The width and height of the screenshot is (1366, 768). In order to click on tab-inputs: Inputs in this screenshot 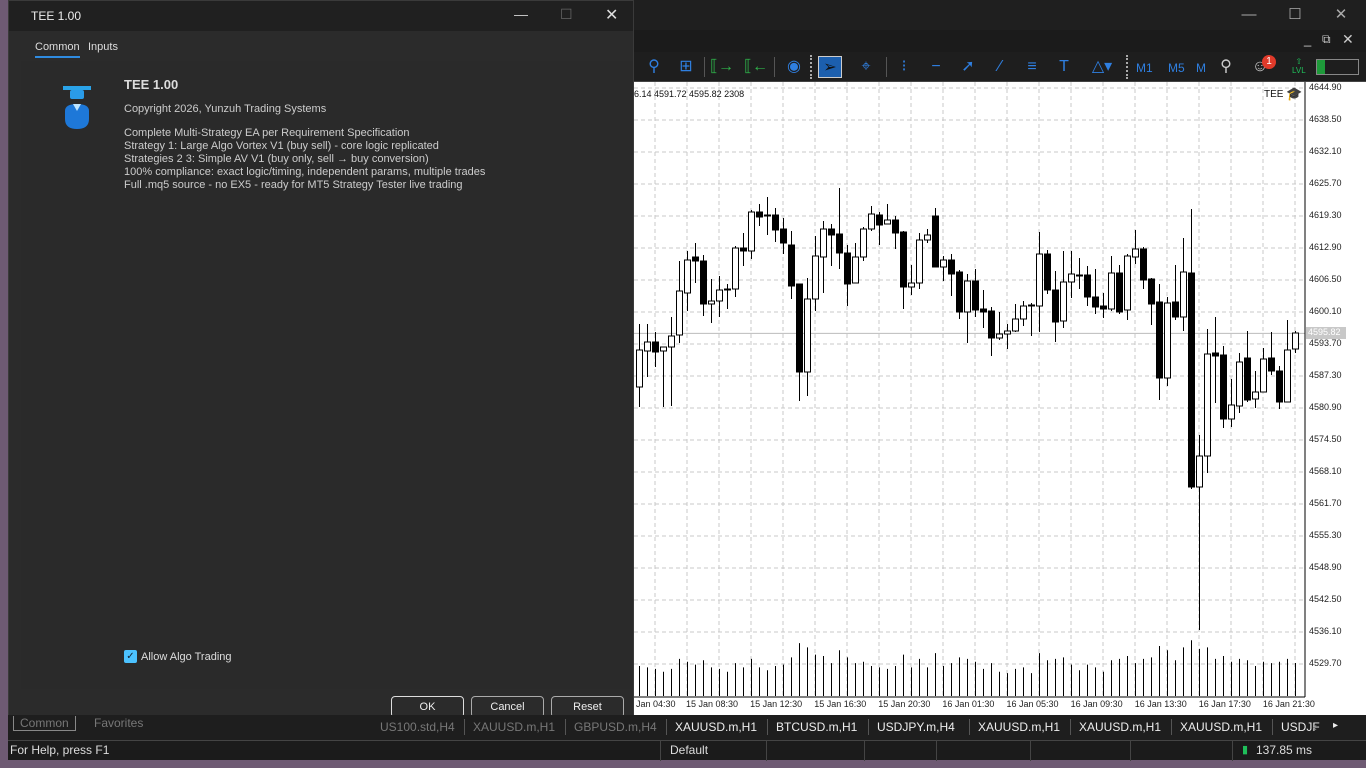, I will do `click(103, 47)`.